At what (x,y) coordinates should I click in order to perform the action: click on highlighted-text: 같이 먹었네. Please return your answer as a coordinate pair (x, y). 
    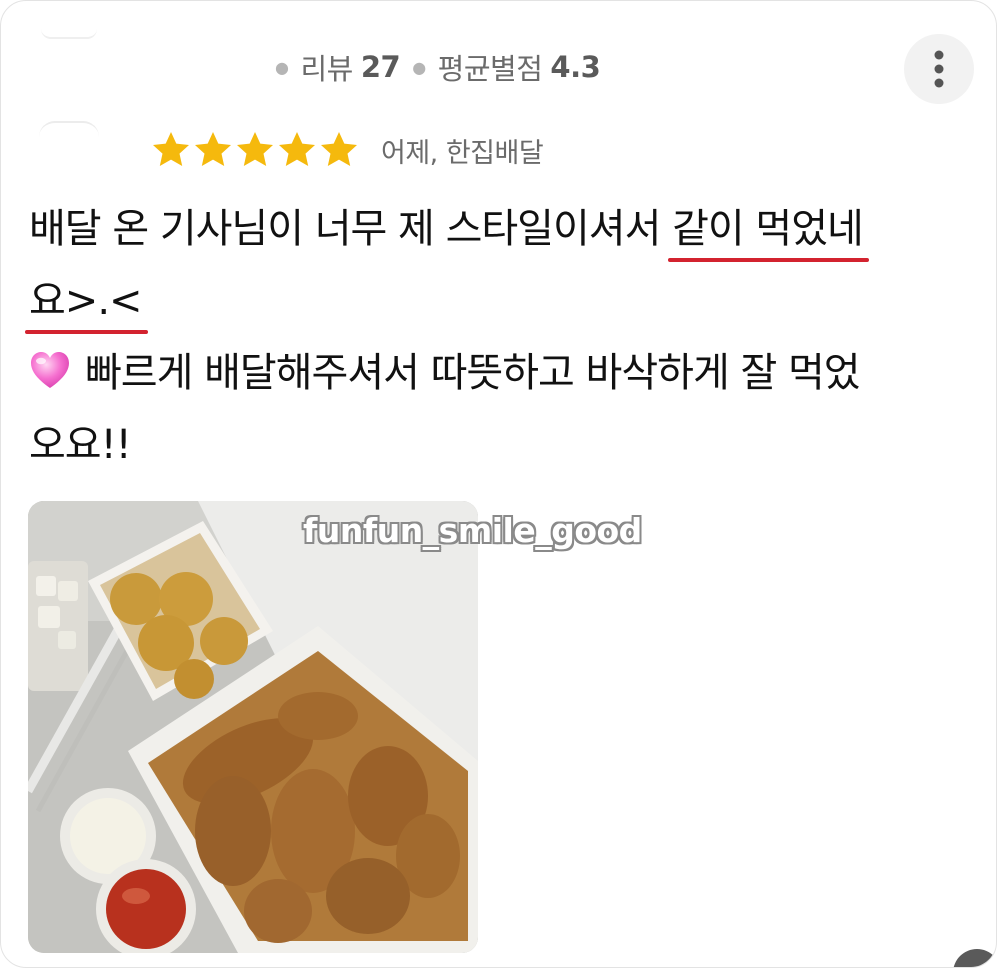
    Looking at the image, I should click on (768, 229).